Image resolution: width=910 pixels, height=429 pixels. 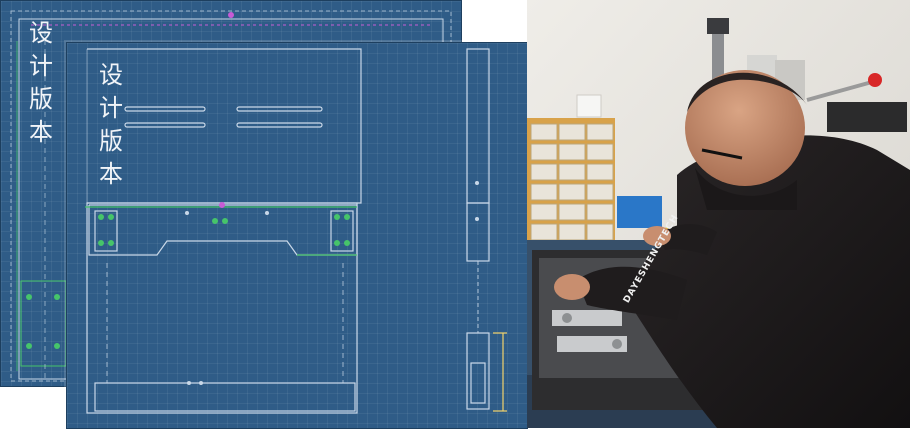 I want to click on left-hand, so click(x=572, y=287).